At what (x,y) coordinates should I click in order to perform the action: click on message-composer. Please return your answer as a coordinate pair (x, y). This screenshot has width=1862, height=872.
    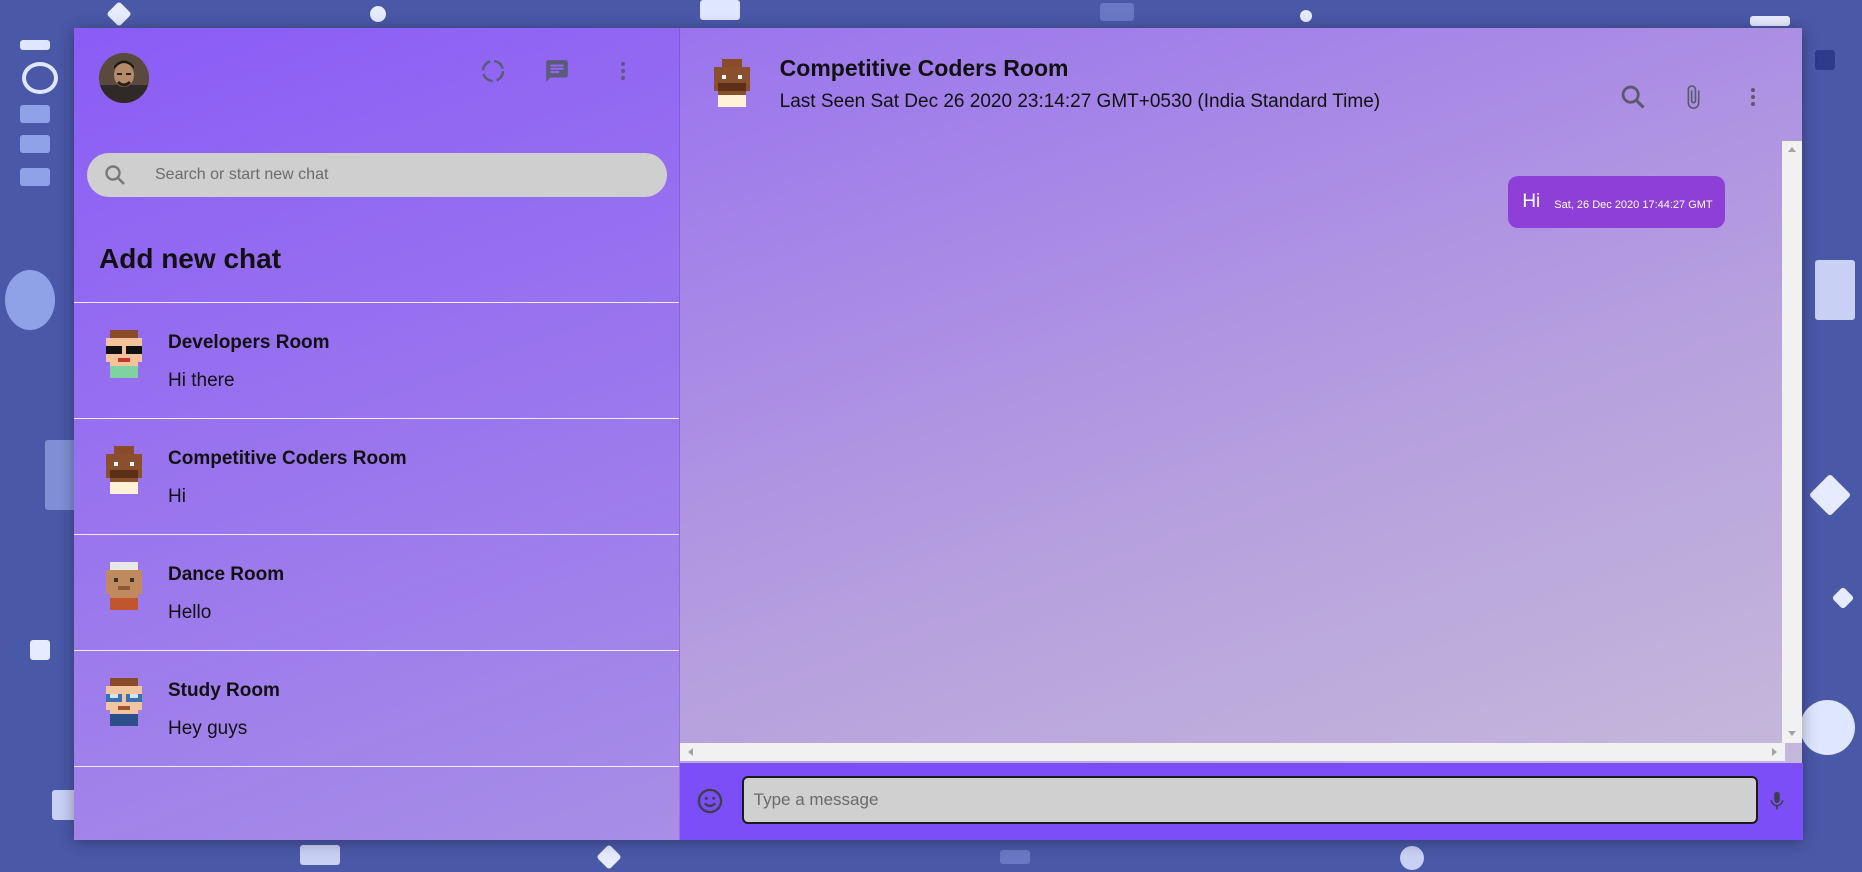
    Looking at the image, I should click on (1241, 801).